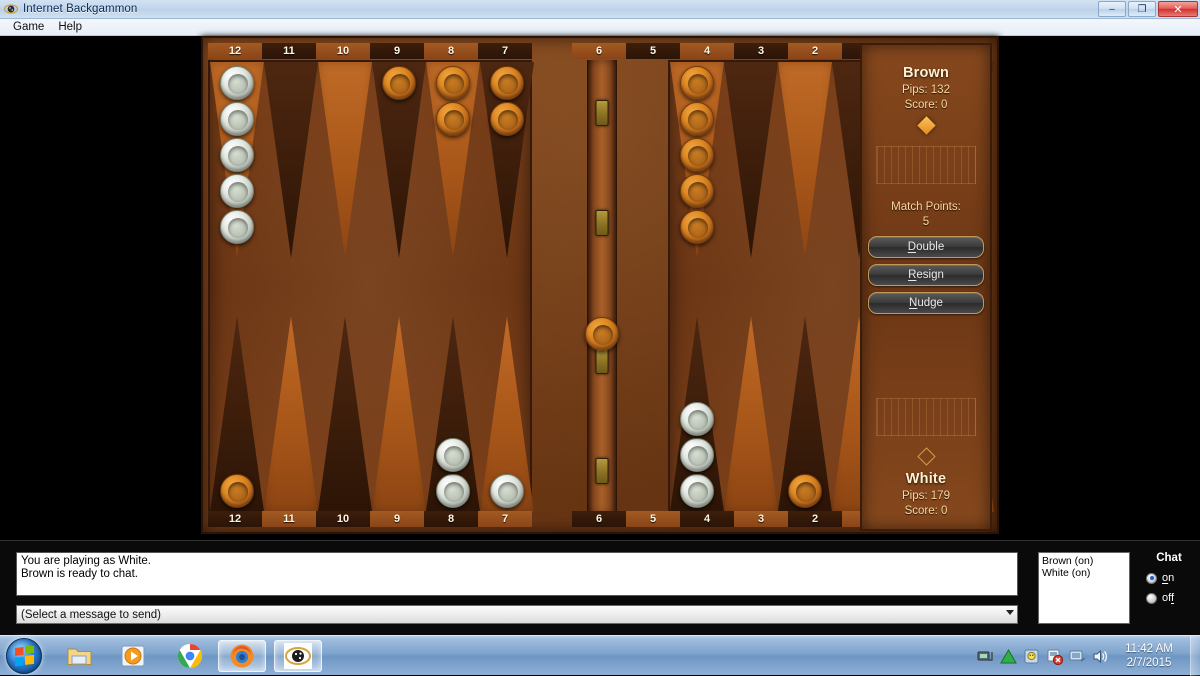 This screenshot has width=1200, height=676. What do you see at coordinates (289, 51) in the screenshot?
I see `point-number-top-11: 11` at bounding box center [289, 51].